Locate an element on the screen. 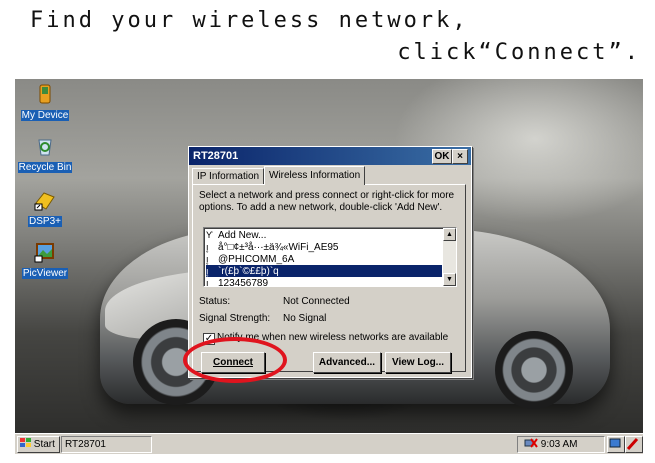 The width and height of the screenshot is (655, 463). desktop-icon-label: Recycle Bin is located at coordinates (45, 167).